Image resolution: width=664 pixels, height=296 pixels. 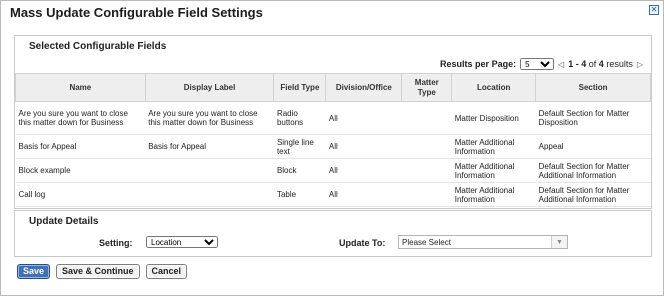 What do you see at coordinates (299, 146) in the screenshot?
I see `cell-field-type: Single line text` at bounding box center [299, 146].